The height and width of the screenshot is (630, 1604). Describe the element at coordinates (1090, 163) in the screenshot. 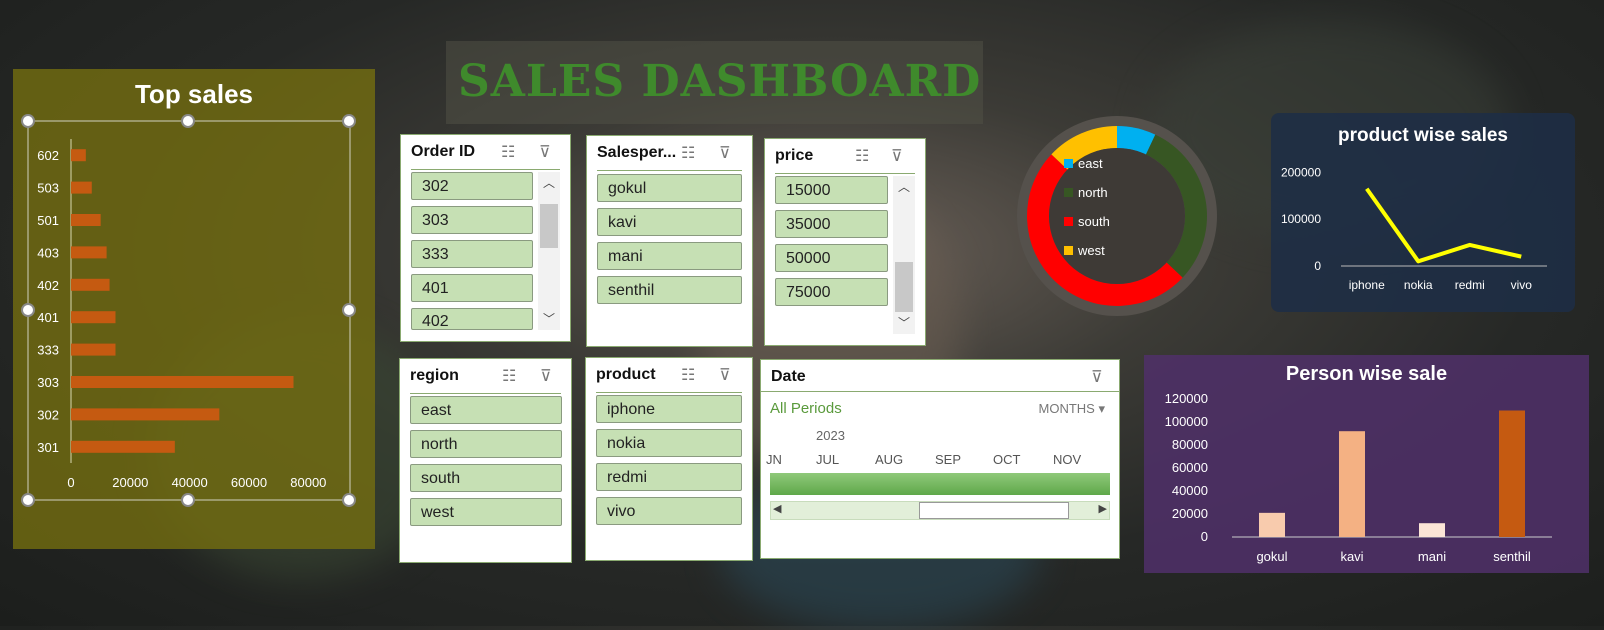

I see `legend-label: east` at that location.